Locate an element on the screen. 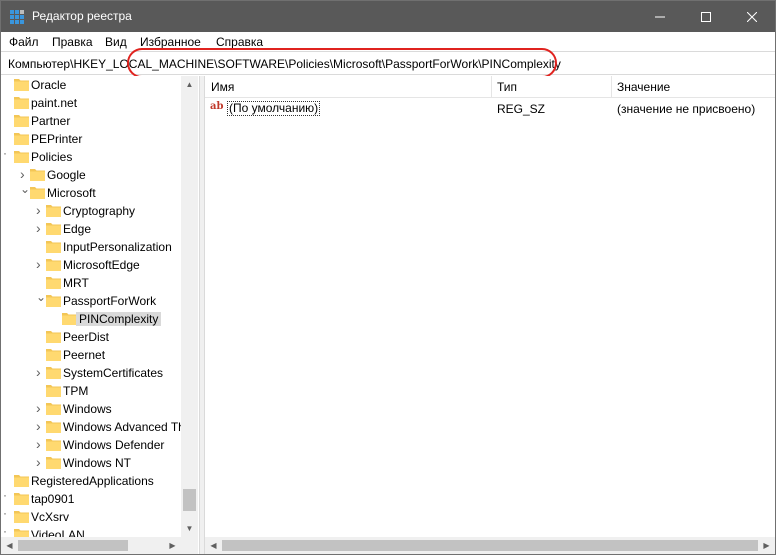  tree-item: ⌄ PassportForWork is located at coordinates (91, 300).